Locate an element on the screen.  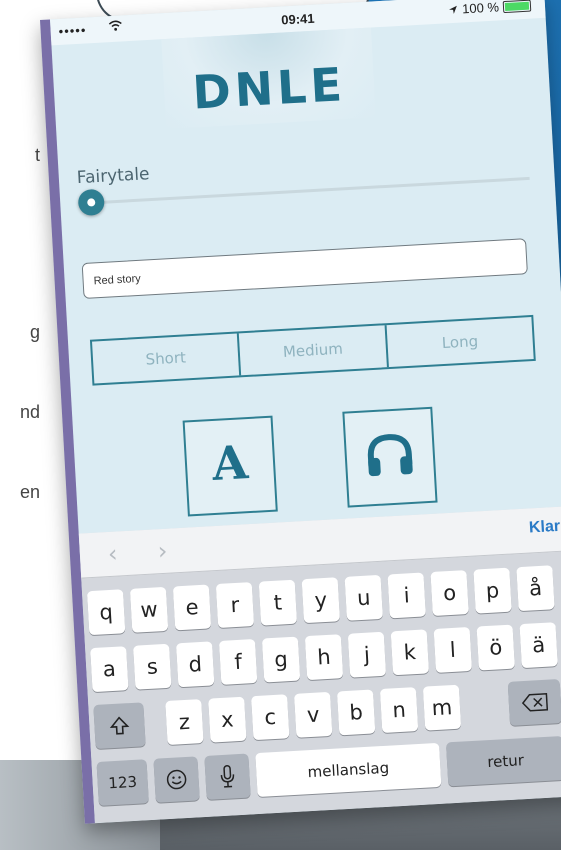
key-auml: ä is located at coordinates (538, 645).